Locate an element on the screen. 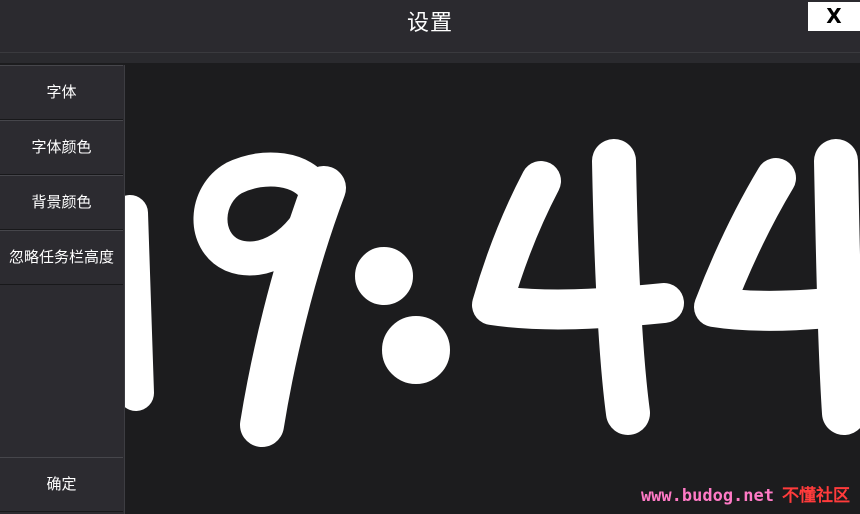  clock-digit-4-first is located at coordinates (578, 287).